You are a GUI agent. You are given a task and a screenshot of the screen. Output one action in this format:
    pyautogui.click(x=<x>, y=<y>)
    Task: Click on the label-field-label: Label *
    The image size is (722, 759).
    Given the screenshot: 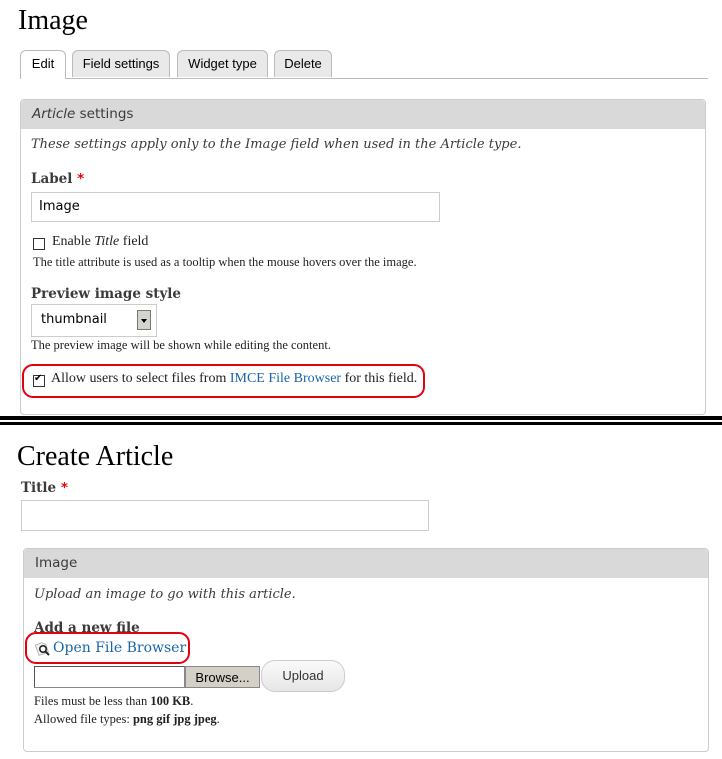 What is the action you would take?
    pyautogui.click(x=58, y=179)
    